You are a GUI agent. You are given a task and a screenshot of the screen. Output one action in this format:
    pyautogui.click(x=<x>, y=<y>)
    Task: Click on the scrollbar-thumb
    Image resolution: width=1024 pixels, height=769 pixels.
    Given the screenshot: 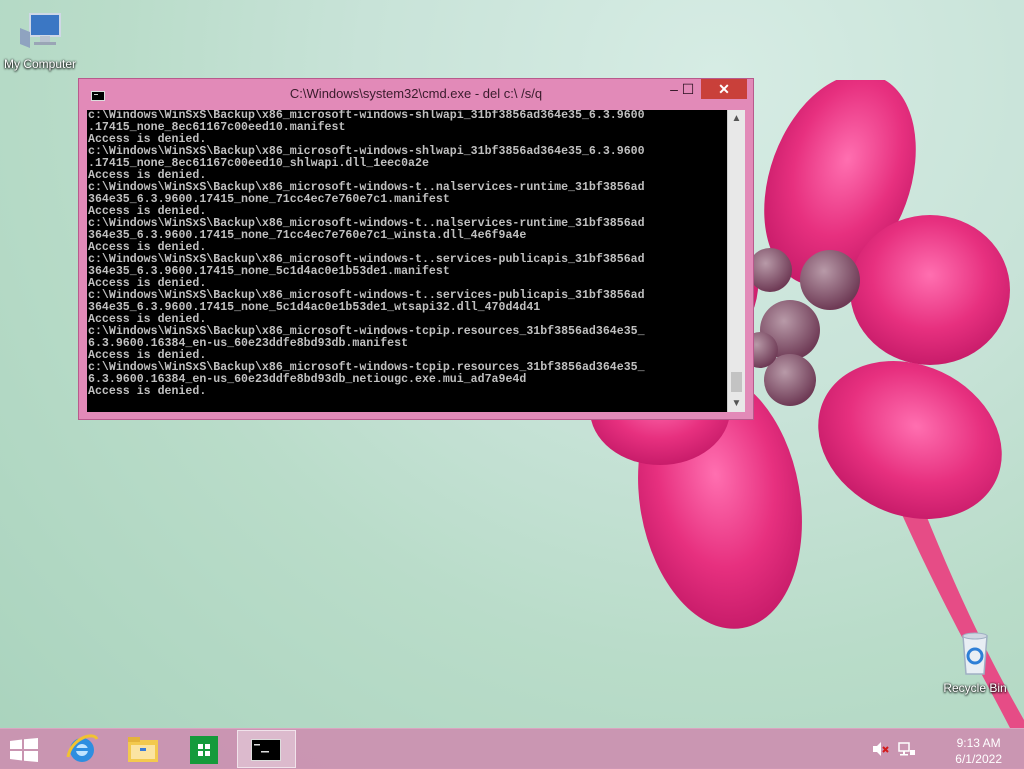 What is the action you would take?
    pyautogui.click(x=736, y=382)
    